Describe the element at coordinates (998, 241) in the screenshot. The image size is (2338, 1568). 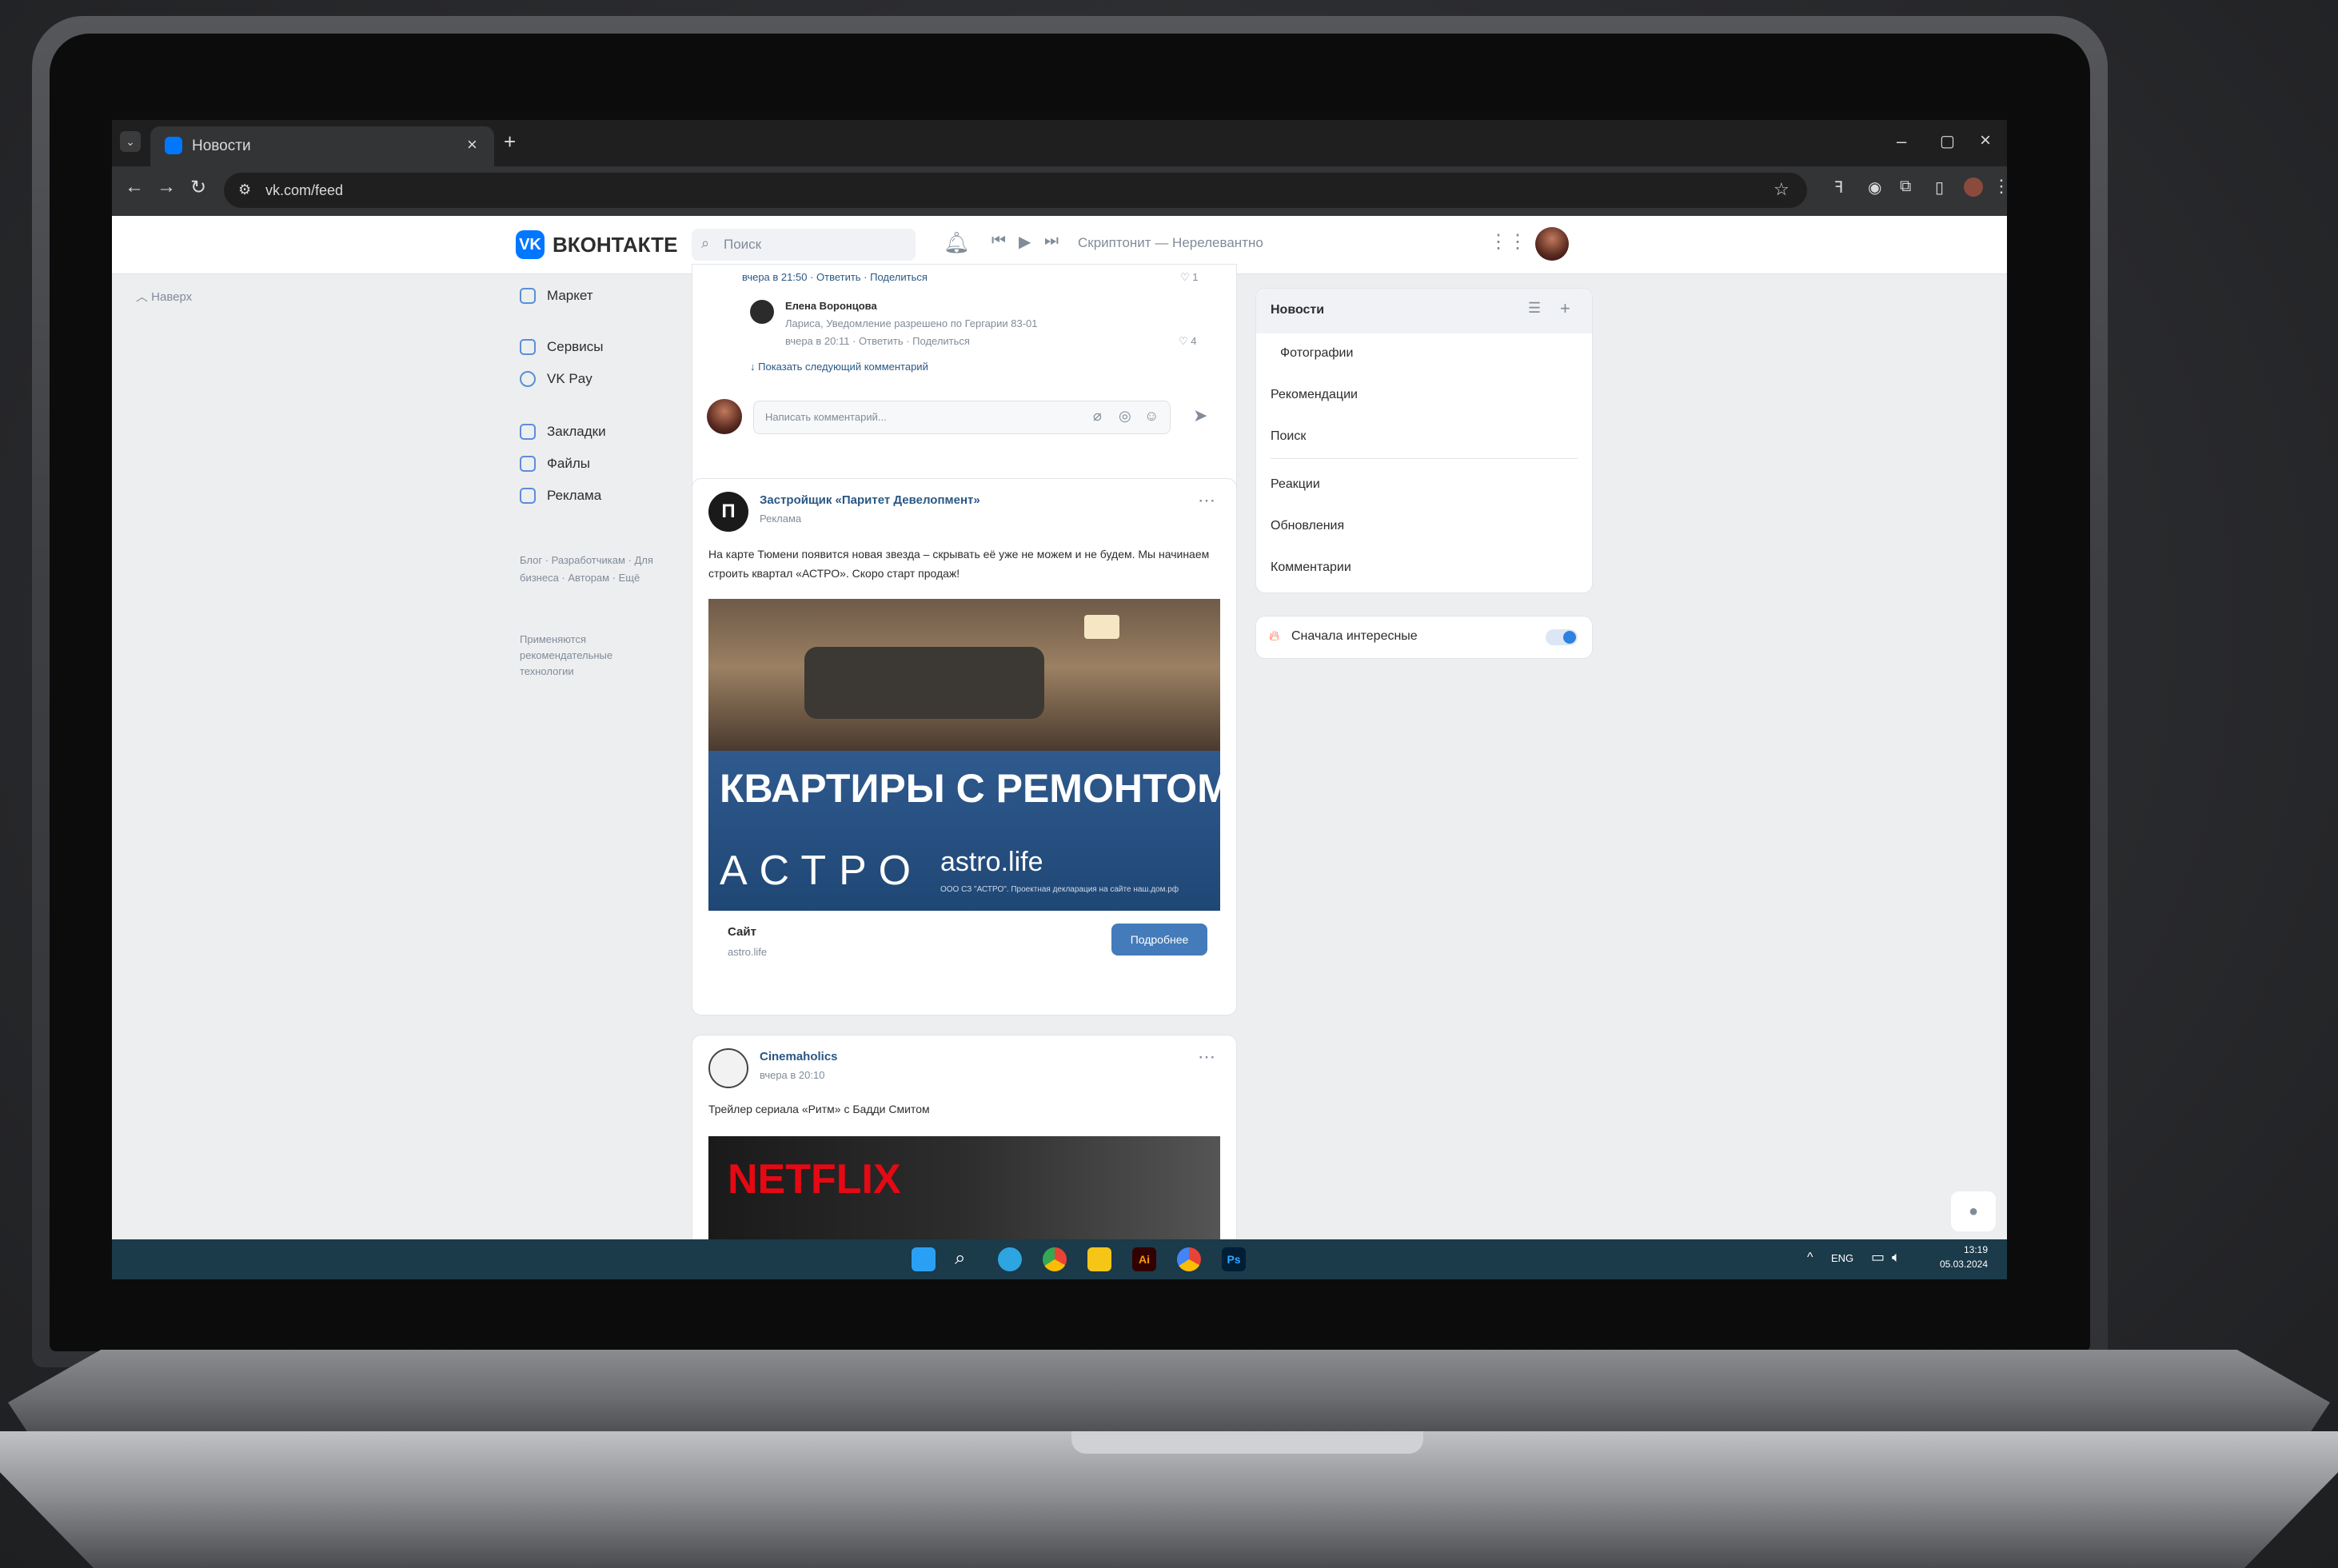
I see `previous-track-icon: ⏮︎` at that location.